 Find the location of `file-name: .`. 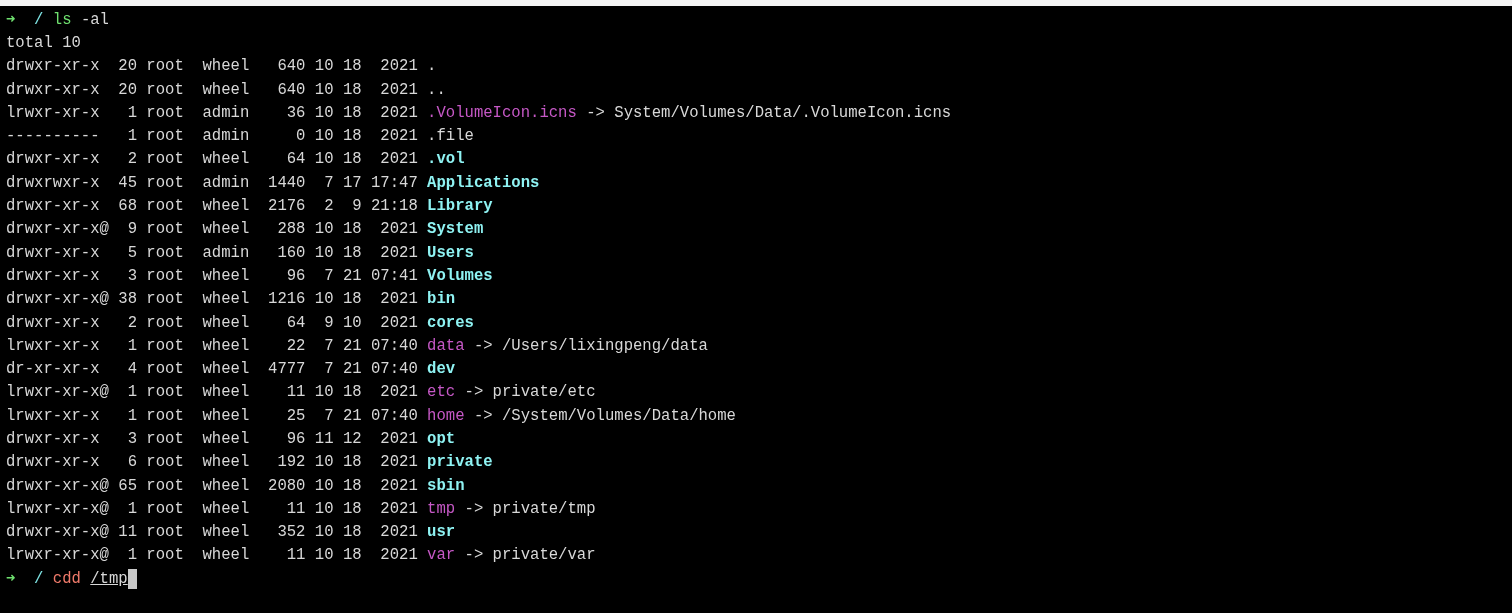

file-name: . is located at coordinates (432, 66).